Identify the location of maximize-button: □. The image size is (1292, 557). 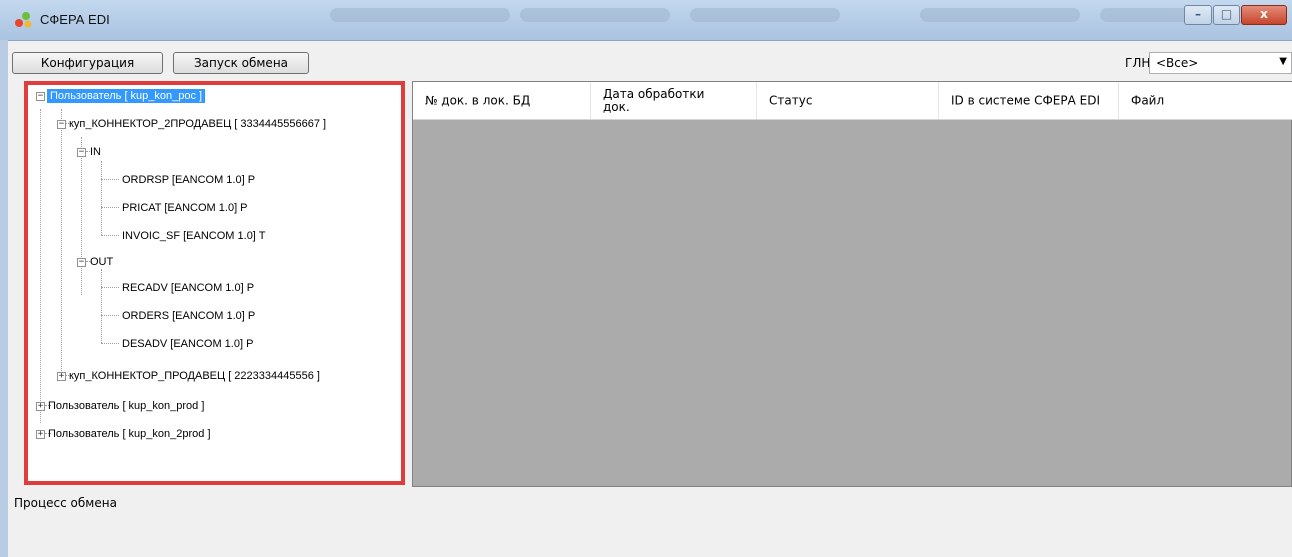
(1226, 15).